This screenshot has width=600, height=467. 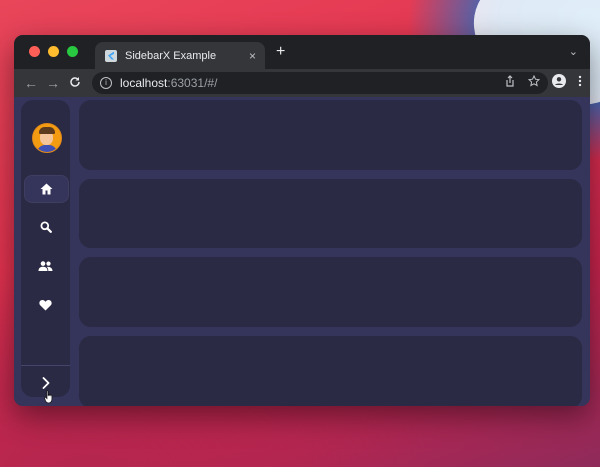 What do you see at coordinates (580, 81) in the screenshot?
I see `kebab-menu-icon` at bounding box center [580, 81].